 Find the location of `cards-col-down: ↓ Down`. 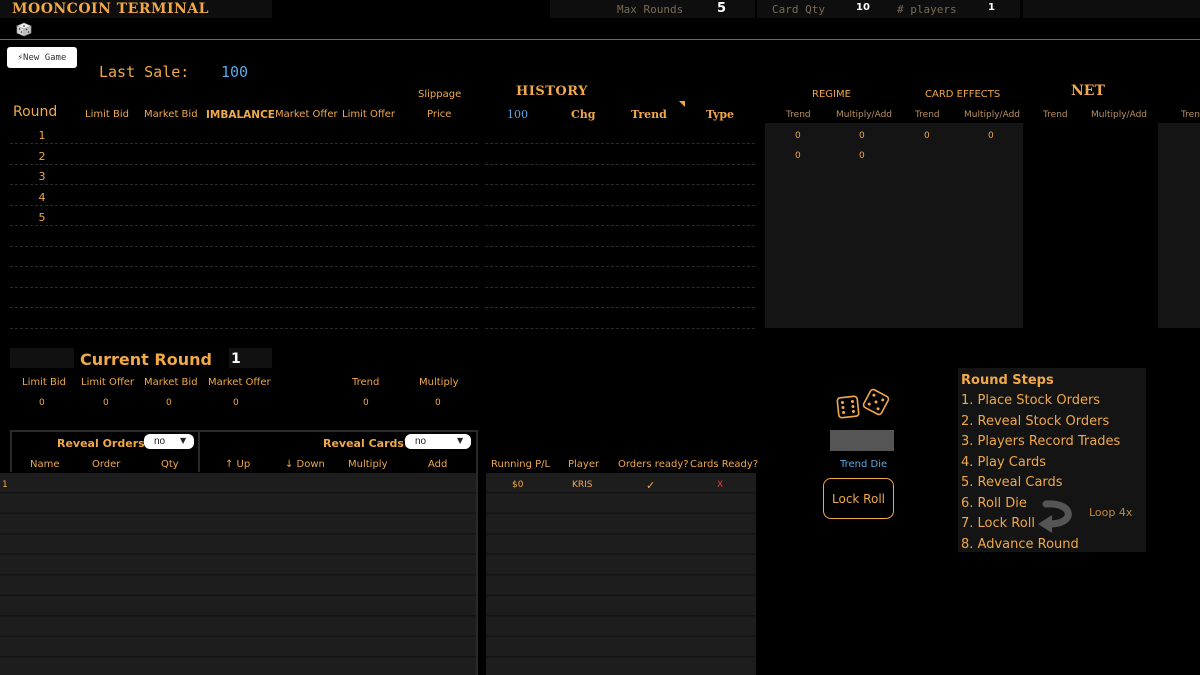

cards-col-down: ↓ Down is located at coordinates (305, 464).